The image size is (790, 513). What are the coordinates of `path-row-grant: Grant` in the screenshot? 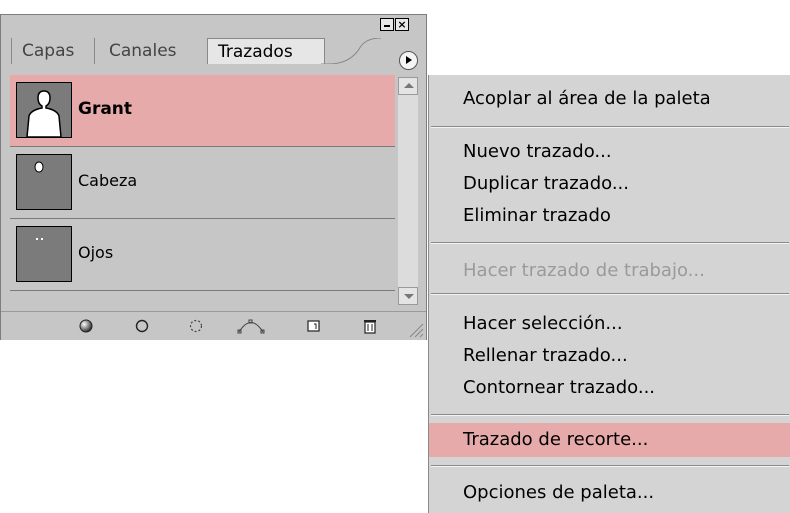 It's located at (202, 111).